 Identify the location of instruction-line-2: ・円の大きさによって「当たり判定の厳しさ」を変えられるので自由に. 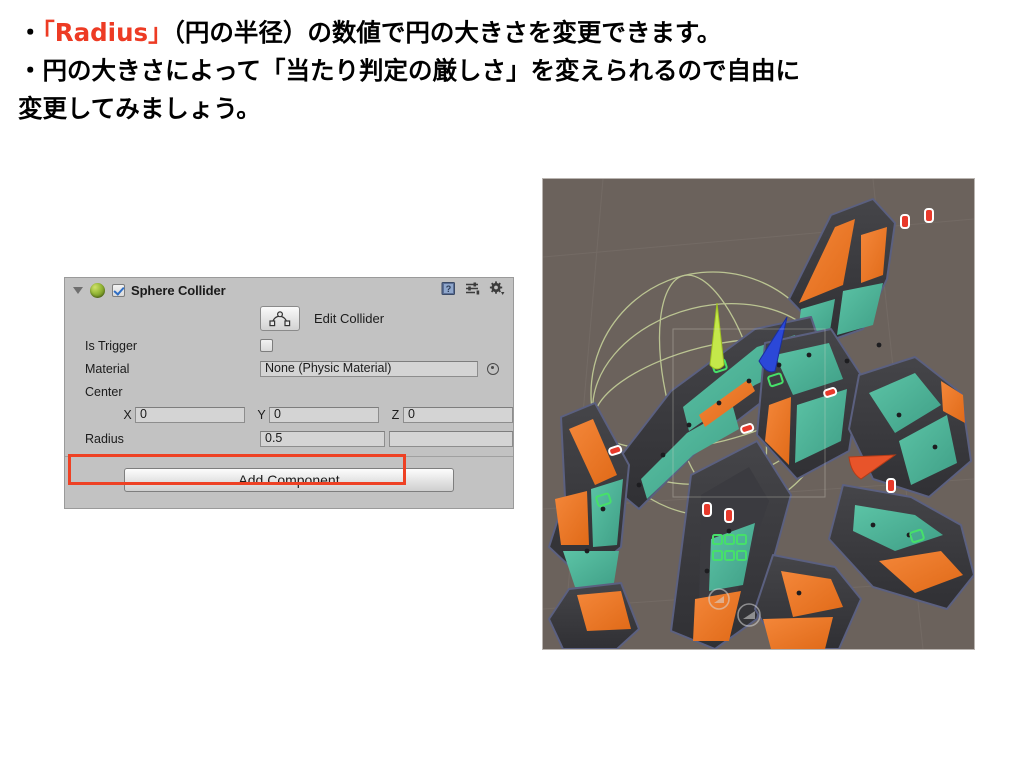
(409, 70).